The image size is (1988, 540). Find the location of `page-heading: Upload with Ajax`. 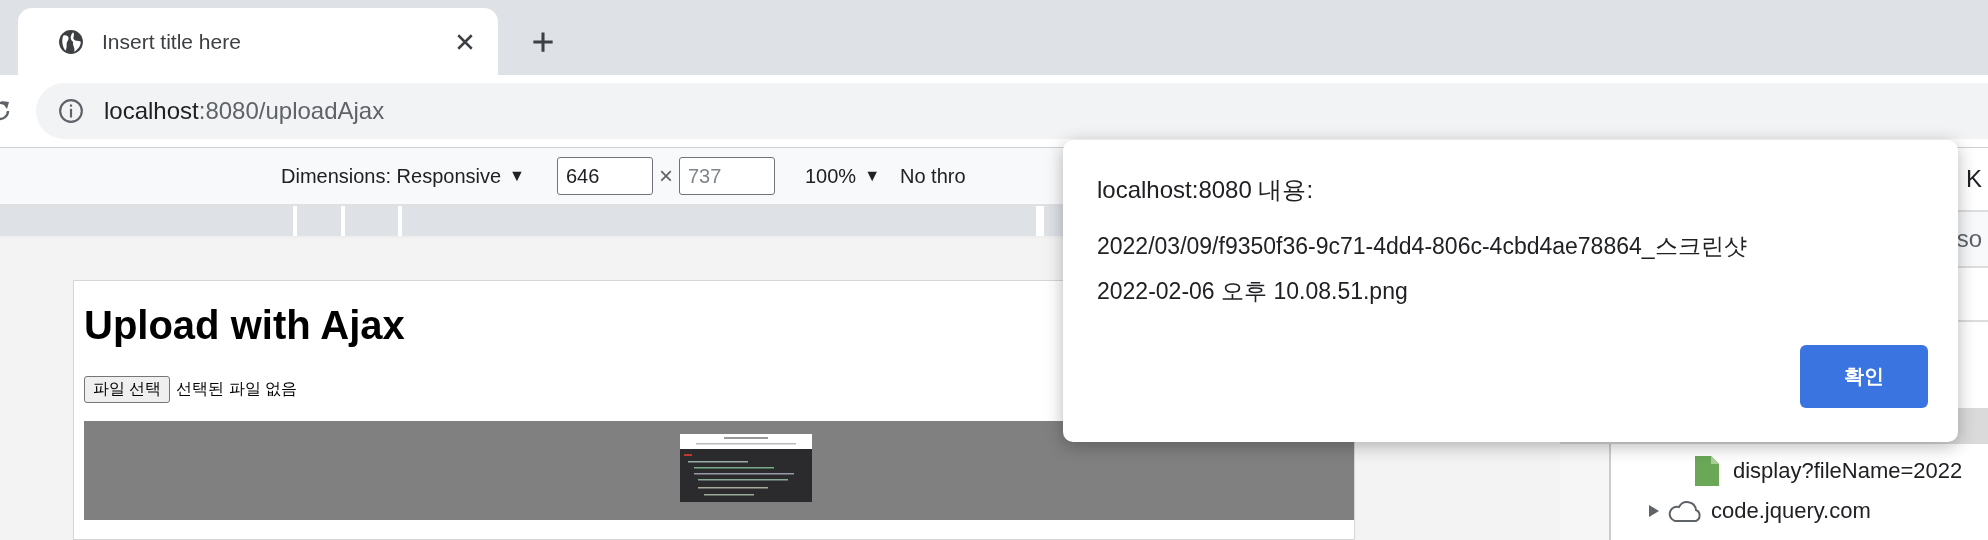

page-heading: Upload with Ajax is located at coordinates (245, 325).